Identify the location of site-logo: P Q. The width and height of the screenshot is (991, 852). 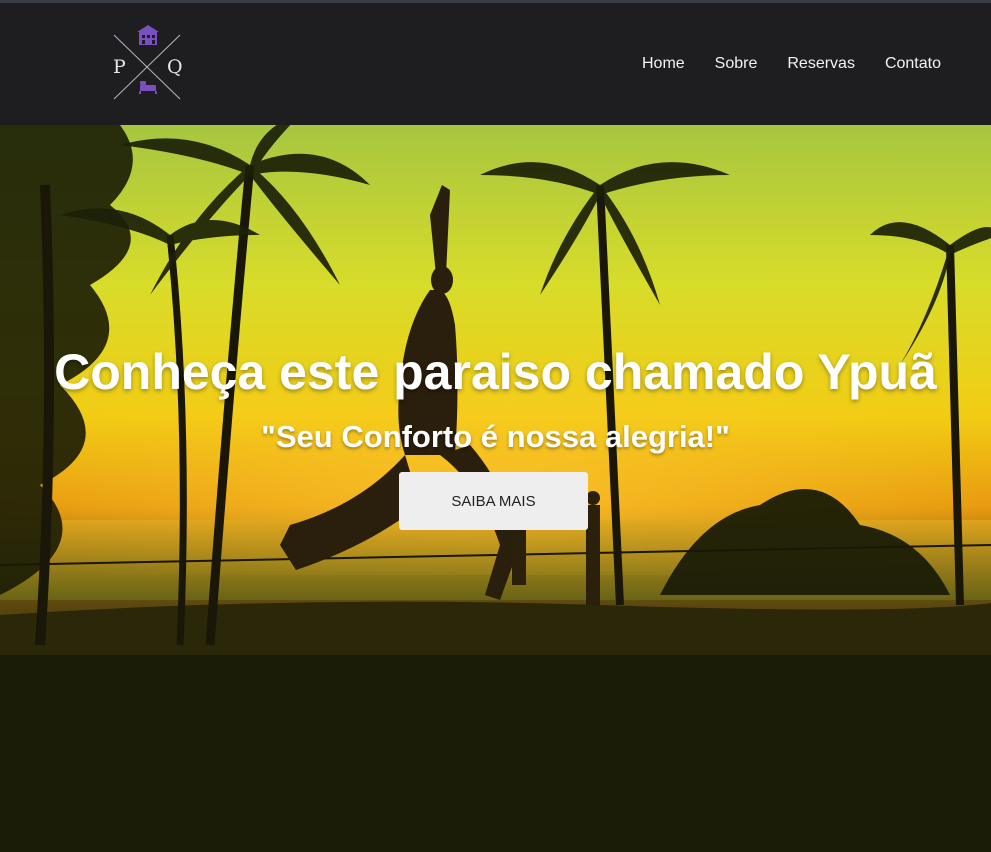
(148, 63).